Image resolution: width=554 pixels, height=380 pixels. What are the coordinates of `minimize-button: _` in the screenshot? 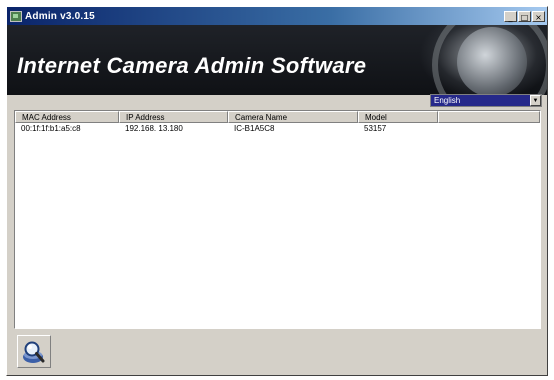 It's located at (510, 16).